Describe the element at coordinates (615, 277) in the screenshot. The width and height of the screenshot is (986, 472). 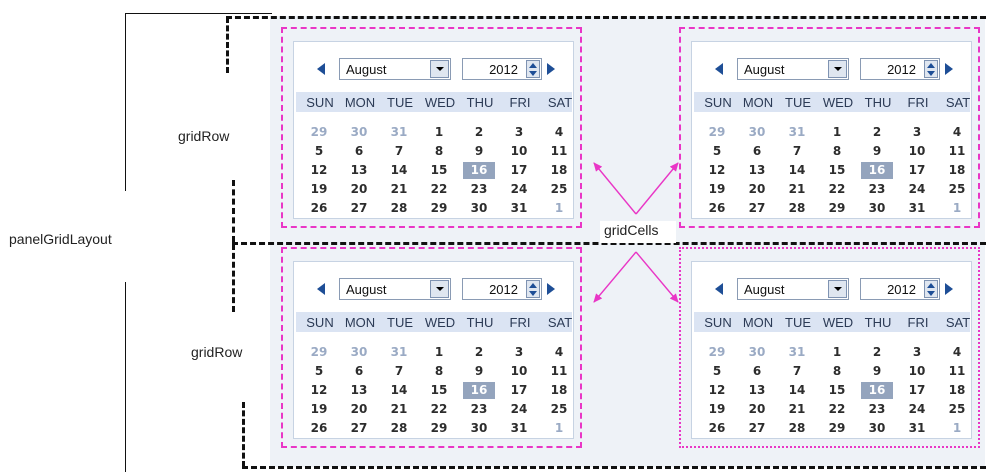
I see `arrow-to-bottom-left` at that location.